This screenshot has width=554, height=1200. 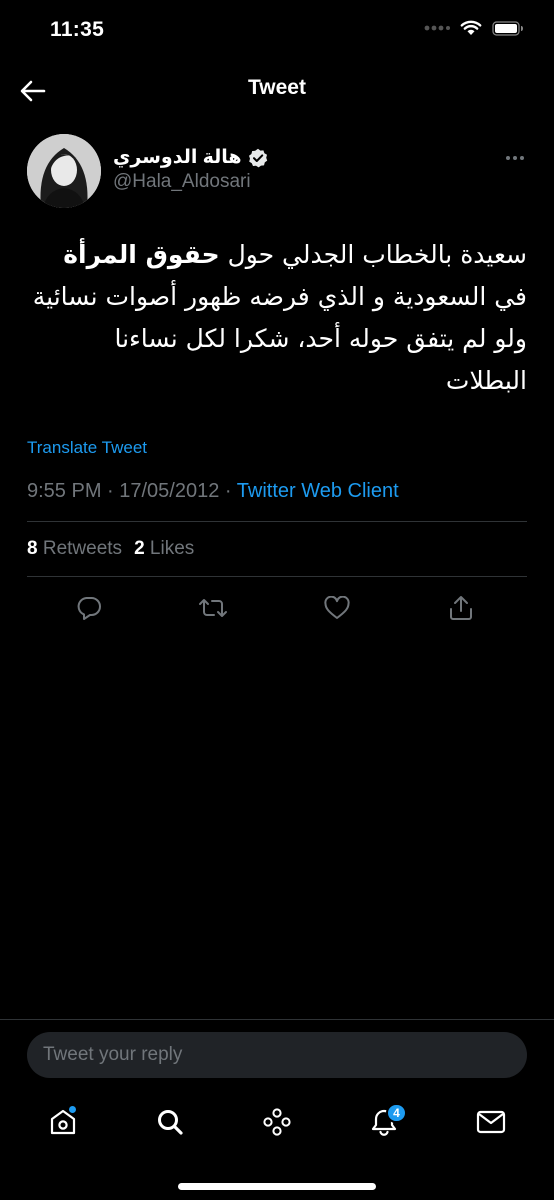 What do you see at coordinates (471, 27) in the screenshot?
I see `wifi-icon` at bounding box center [471, 27].